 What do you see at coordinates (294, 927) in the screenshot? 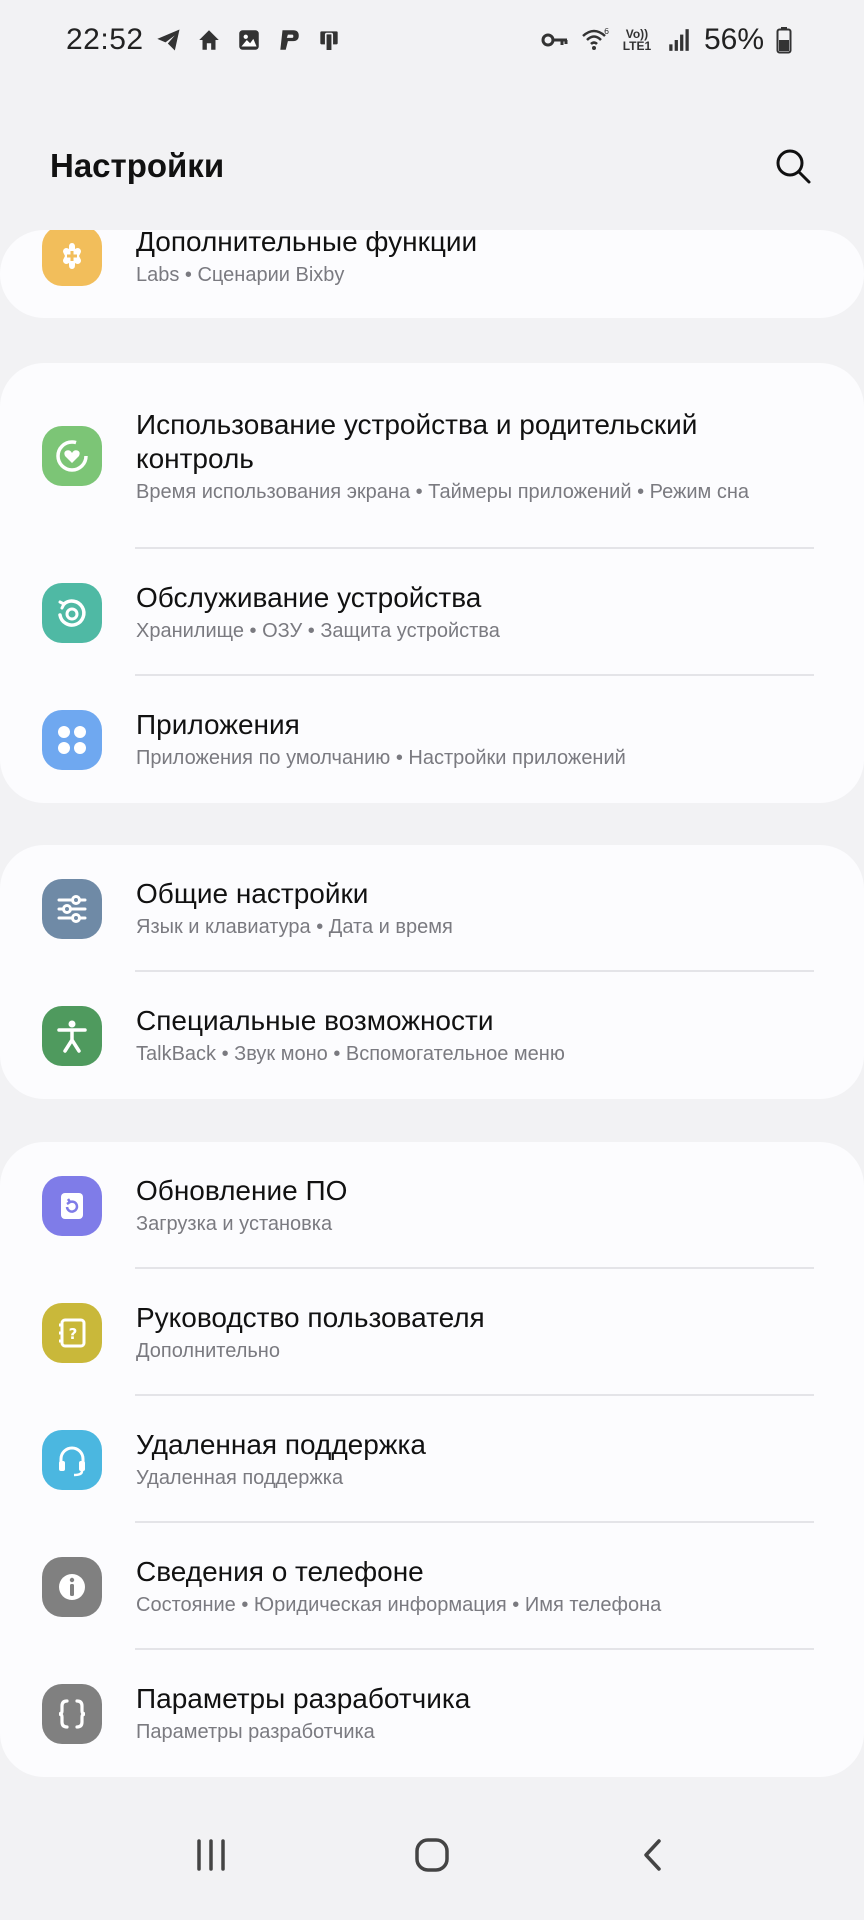
I see `item-subtitle: Язык и клавиатура • Дата и время` at bounding box center [294, 927].